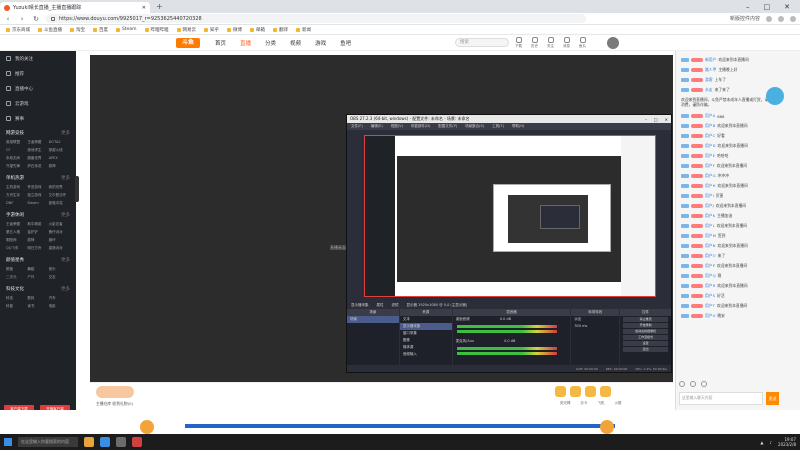 The image size is (800, 450). I want to click on start-button, so click(8, 442).